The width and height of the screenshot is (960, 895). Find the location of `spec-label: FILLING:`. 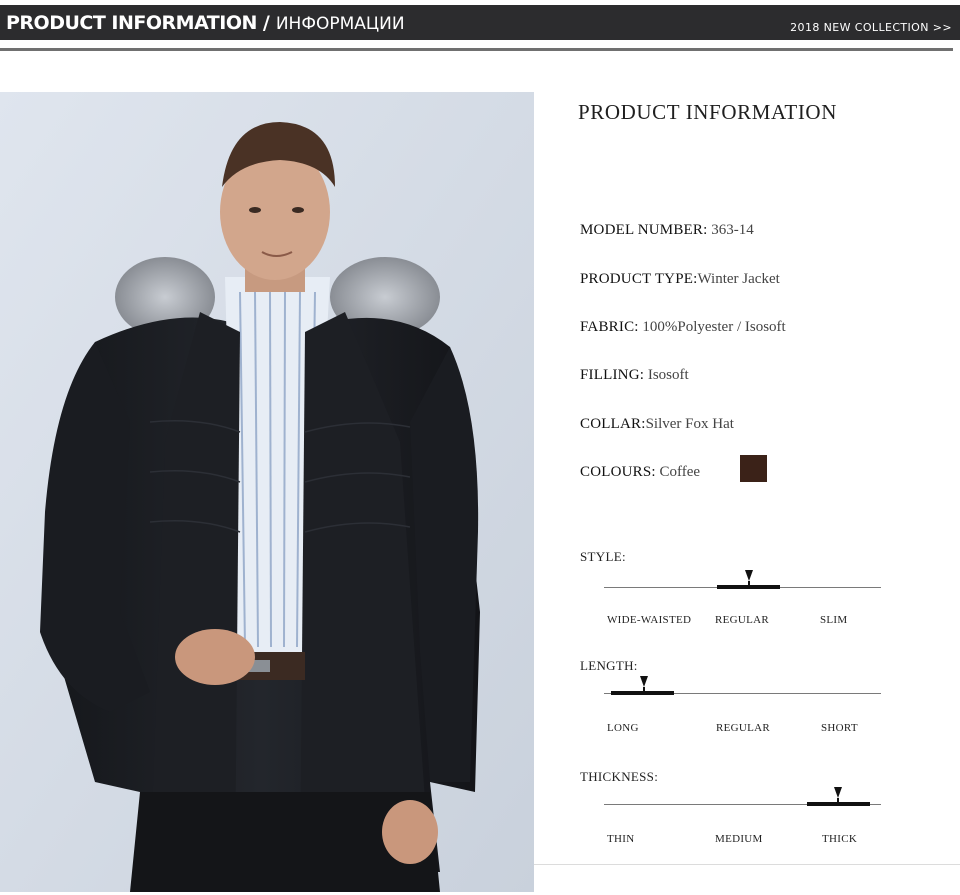

spec-label: FILLING: is located at coordinates (612, 375).